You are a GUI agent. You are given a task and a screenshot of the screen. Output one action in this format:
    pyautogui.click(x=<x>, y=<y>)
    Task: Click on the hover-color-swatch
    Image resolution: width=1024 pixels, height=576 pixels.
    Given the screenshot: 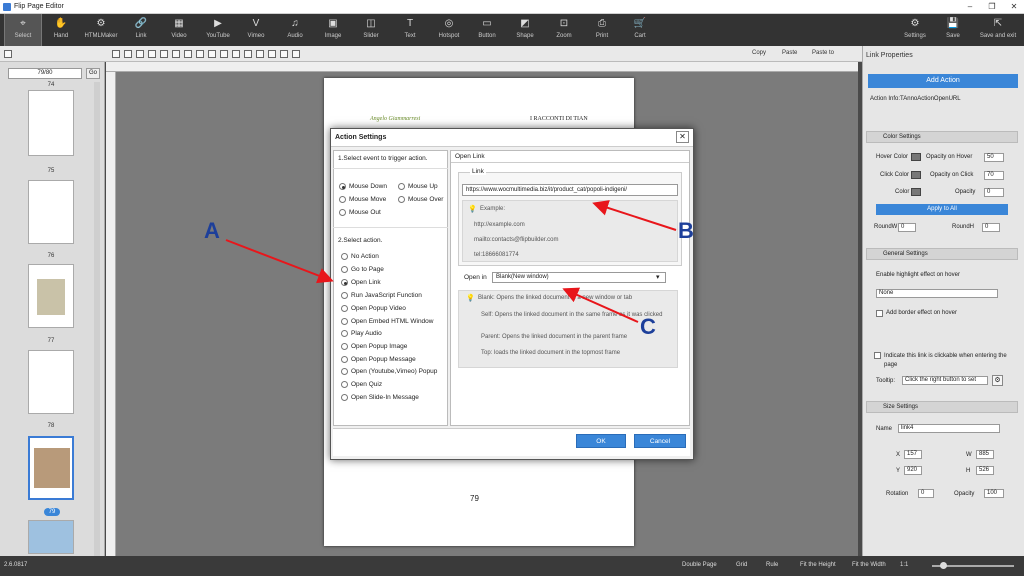 What is the action you would take?
    pyautogui.click(x=916, y=157)
    